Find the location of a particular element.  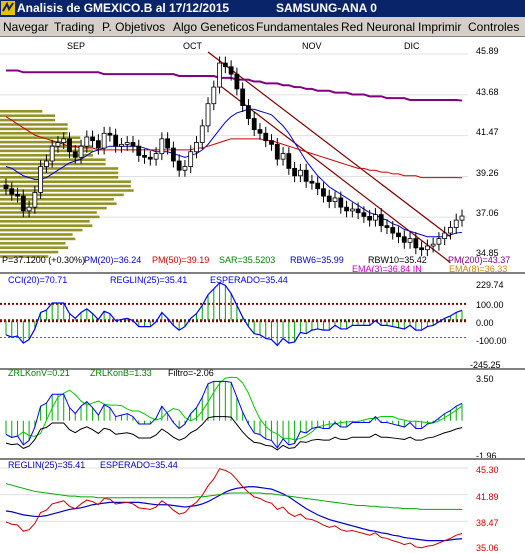

zrlkonv-label: ZRLKonV=0.21 is located at coordinates (39, 373).